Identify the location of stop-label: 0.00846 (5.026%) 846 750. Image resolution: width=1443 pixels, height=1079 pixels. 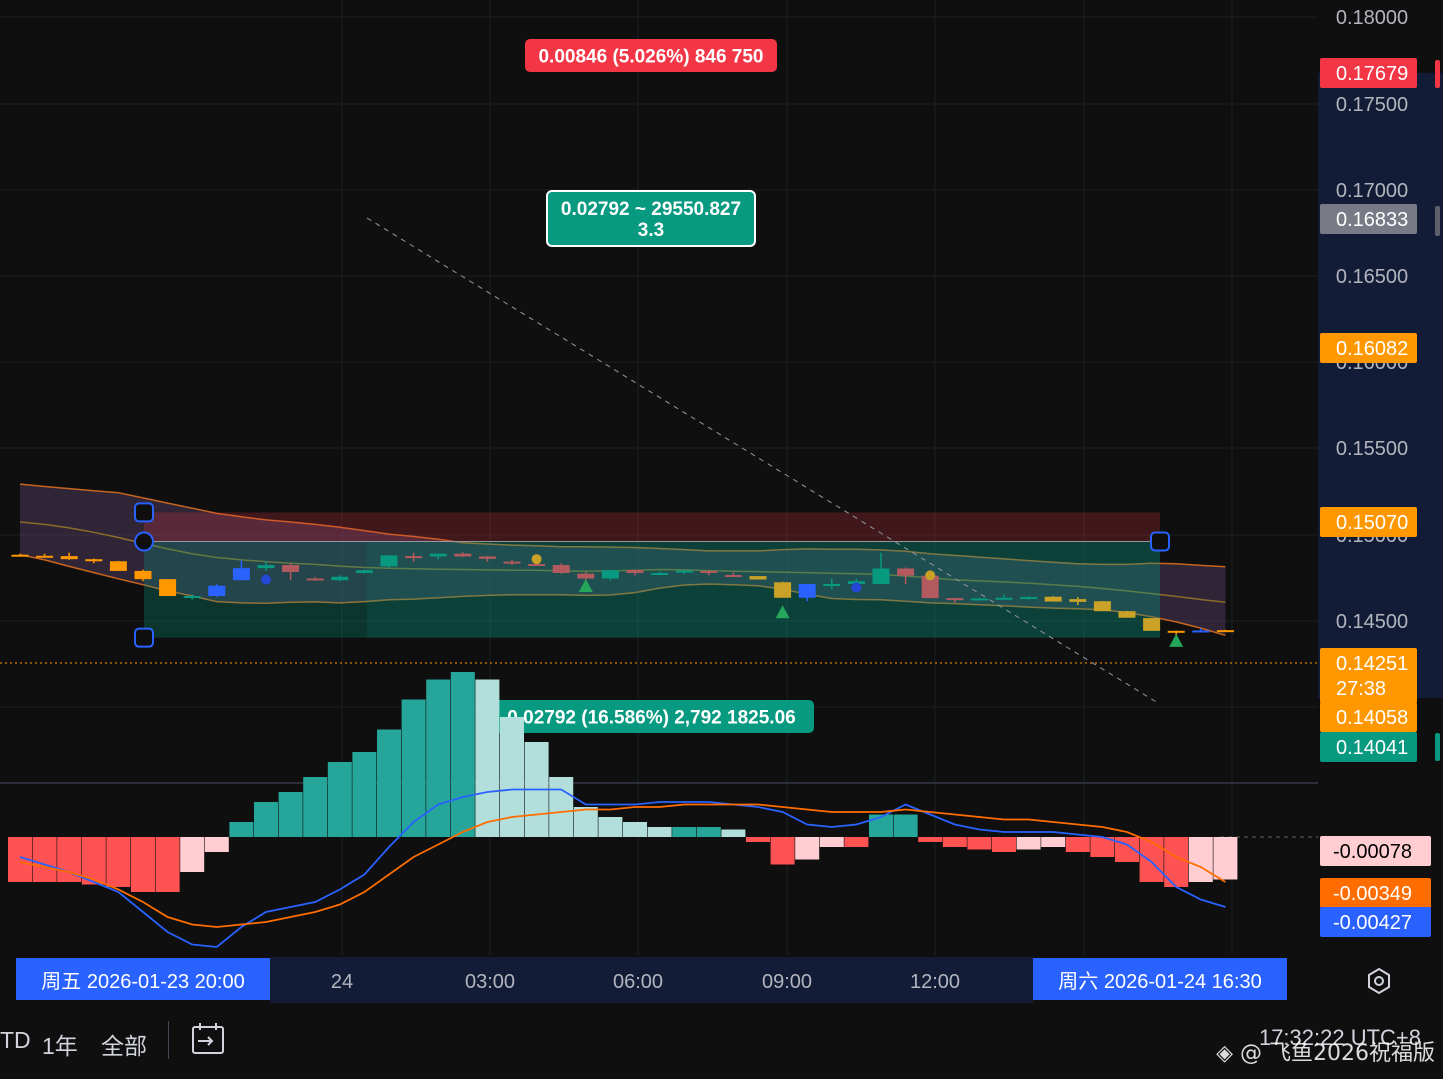
(651, 55).